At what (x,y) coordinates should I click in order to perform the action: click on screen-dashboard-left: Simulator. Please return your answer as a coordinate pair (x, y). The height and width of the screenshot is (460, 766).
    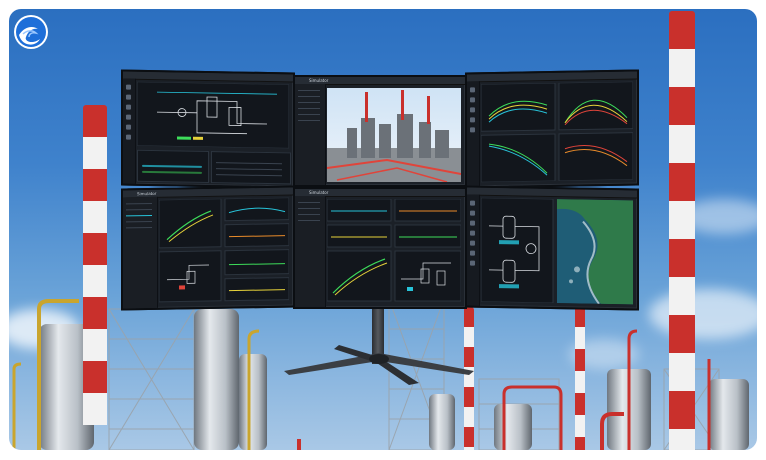
    Looking at the image, I should click on (208, 248).